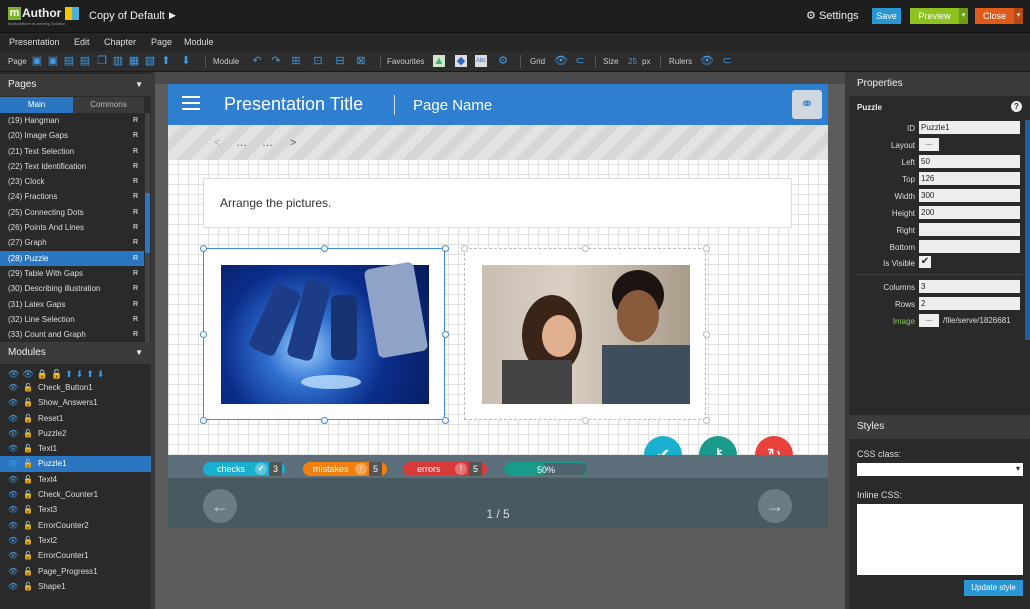 The image size is (1030, 609). What do you see at coordinates (727, 61) in the screenshot?
I see `rulers-snap-icon: ⊂` at bounding box center [727, 61].